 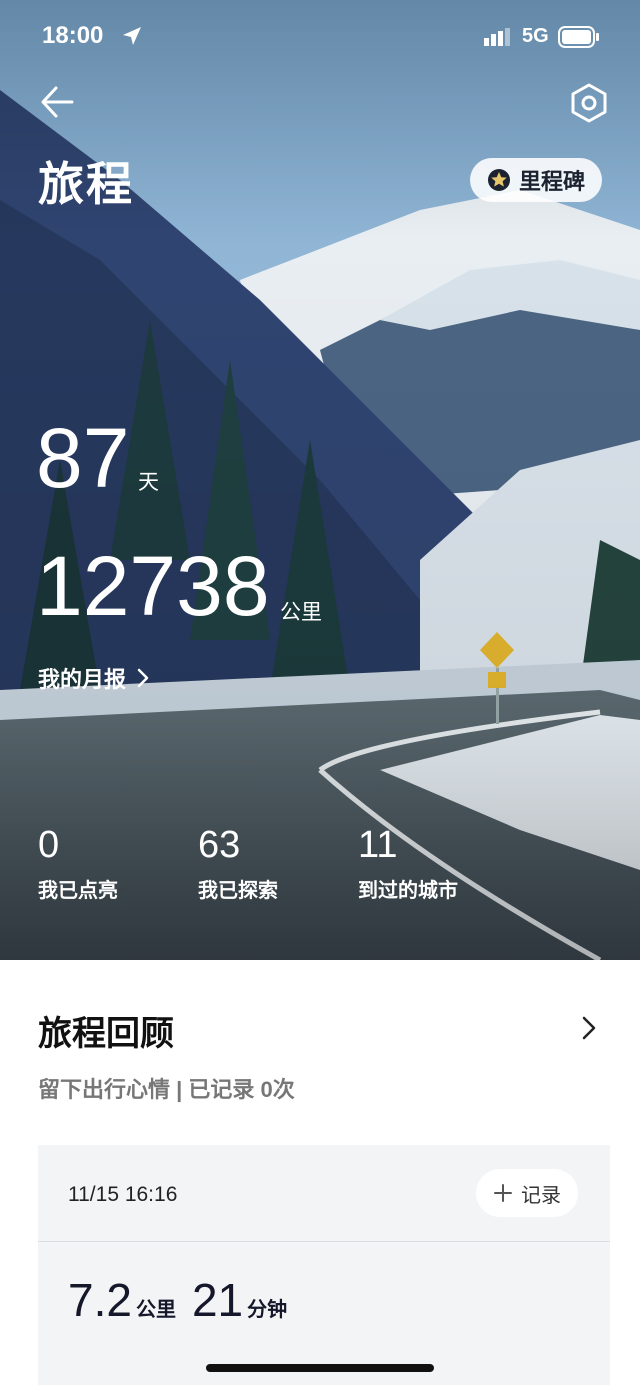 What do you see at coordinates (497, 37) in the screenshot?
I see `signal-icon` at bounding box center [497, 37].